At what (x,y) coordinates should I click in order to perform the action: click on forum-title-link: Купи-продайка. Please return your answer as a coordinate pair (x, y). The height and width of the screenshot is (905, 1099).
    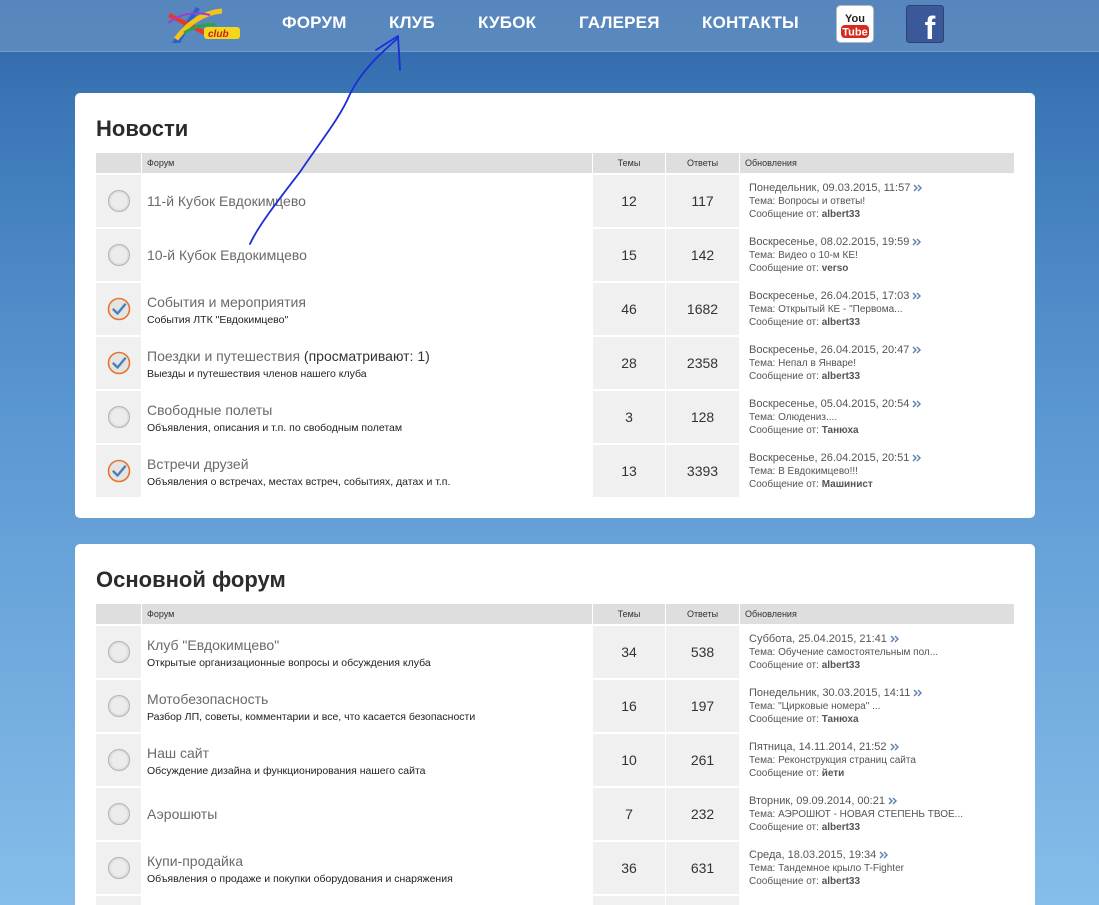
    Looking at the image, I should click on (369, 861).